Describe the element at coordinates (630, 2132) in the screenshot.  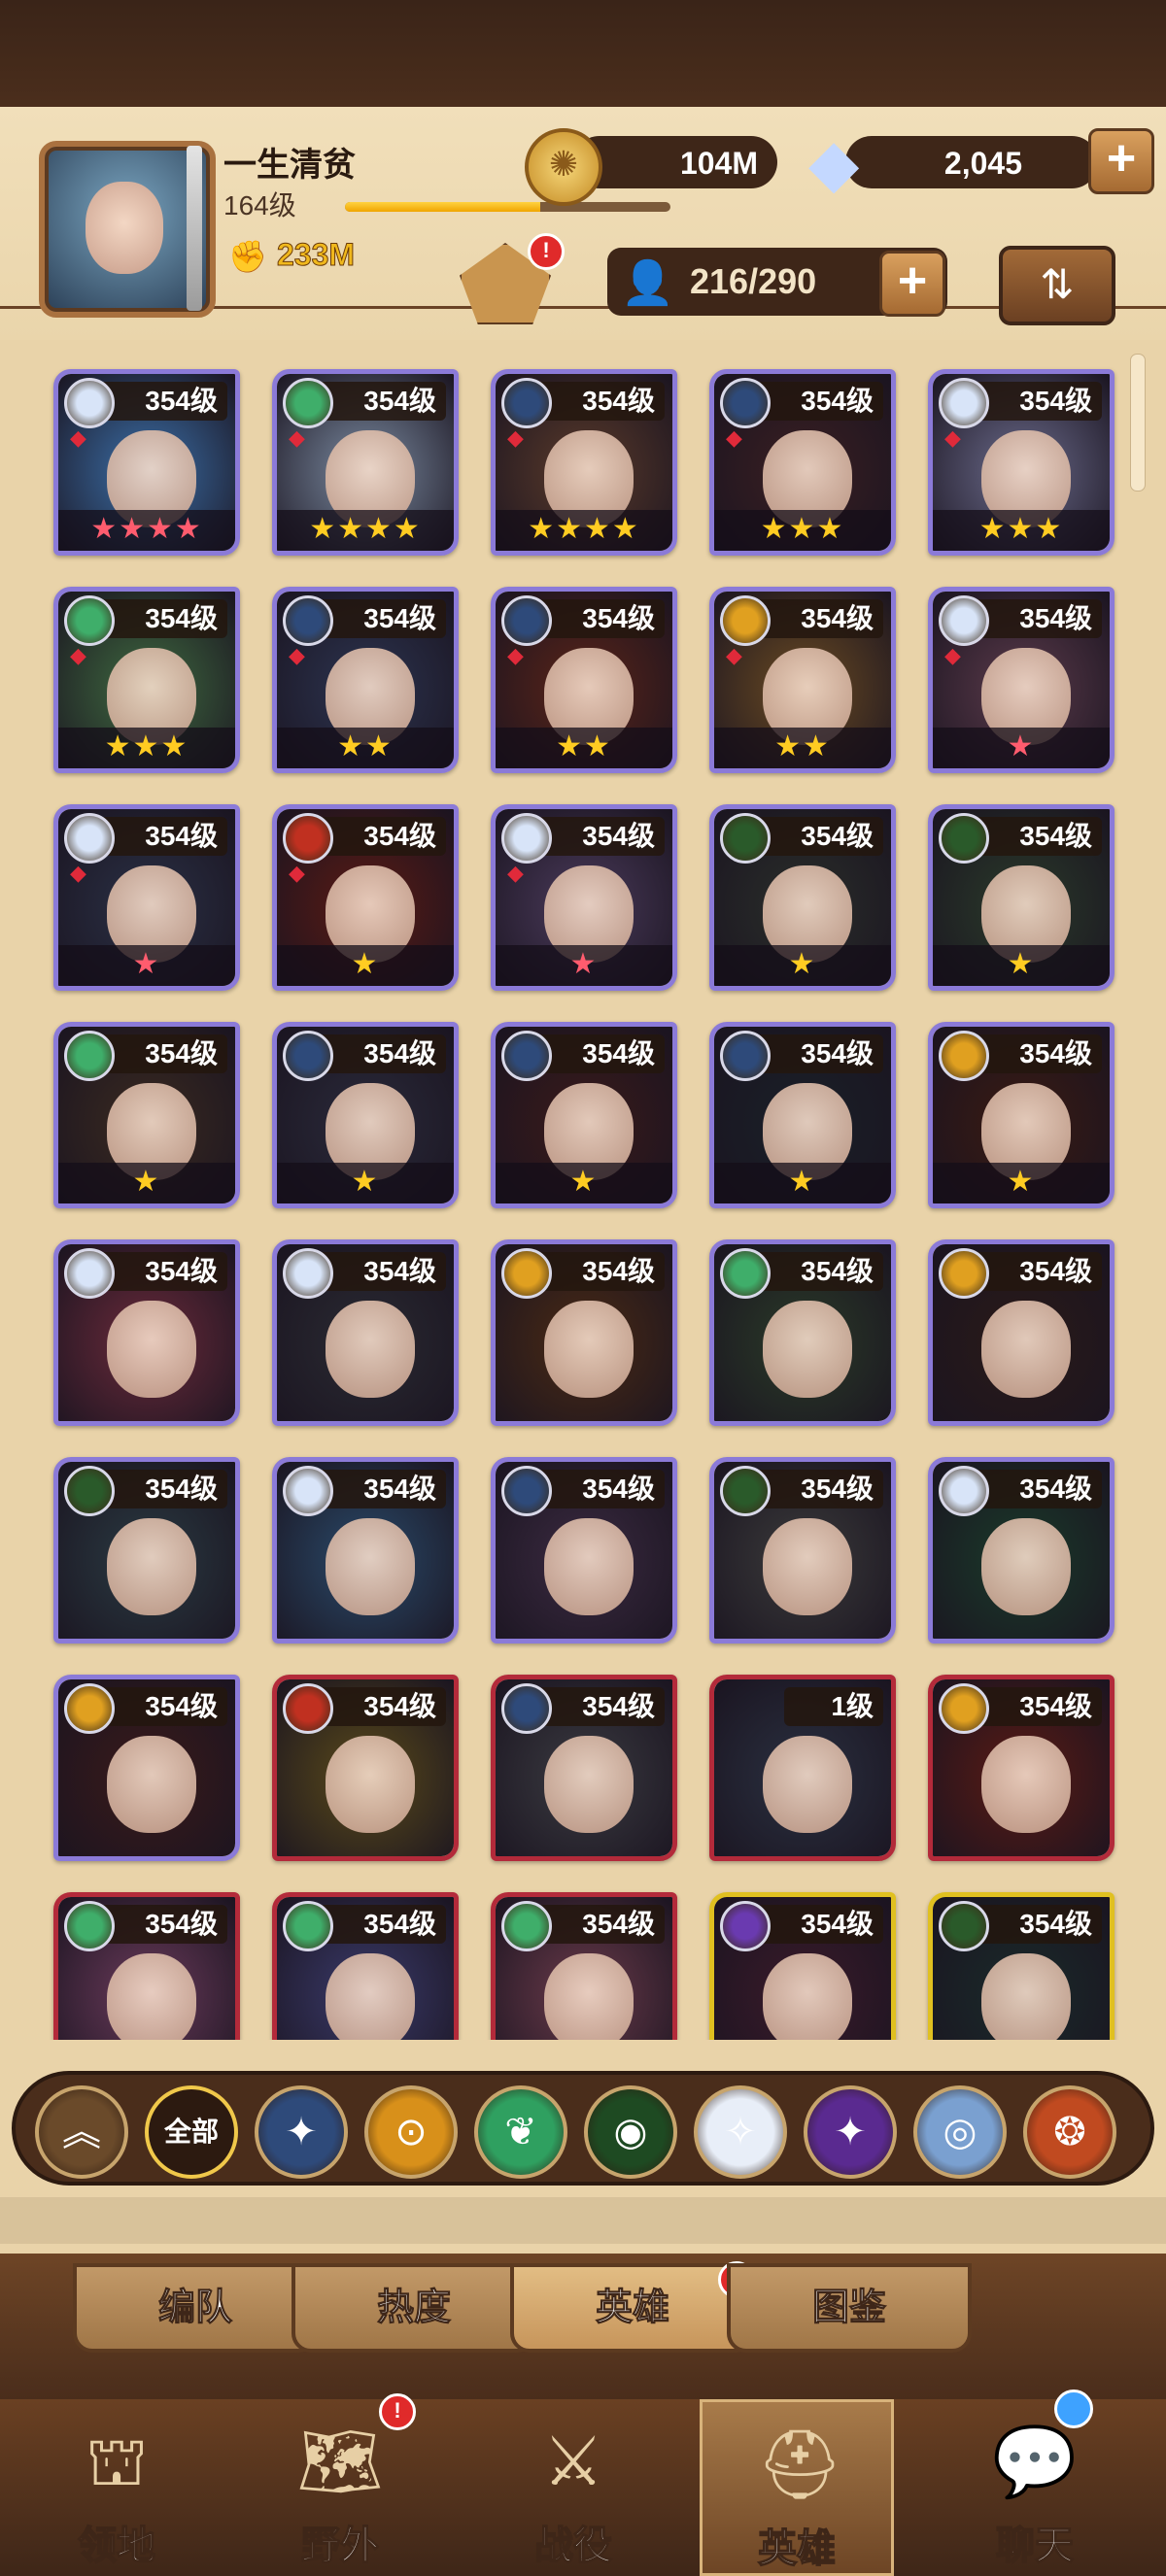
I see `filter-graveborn-icon: ◉` at that location.